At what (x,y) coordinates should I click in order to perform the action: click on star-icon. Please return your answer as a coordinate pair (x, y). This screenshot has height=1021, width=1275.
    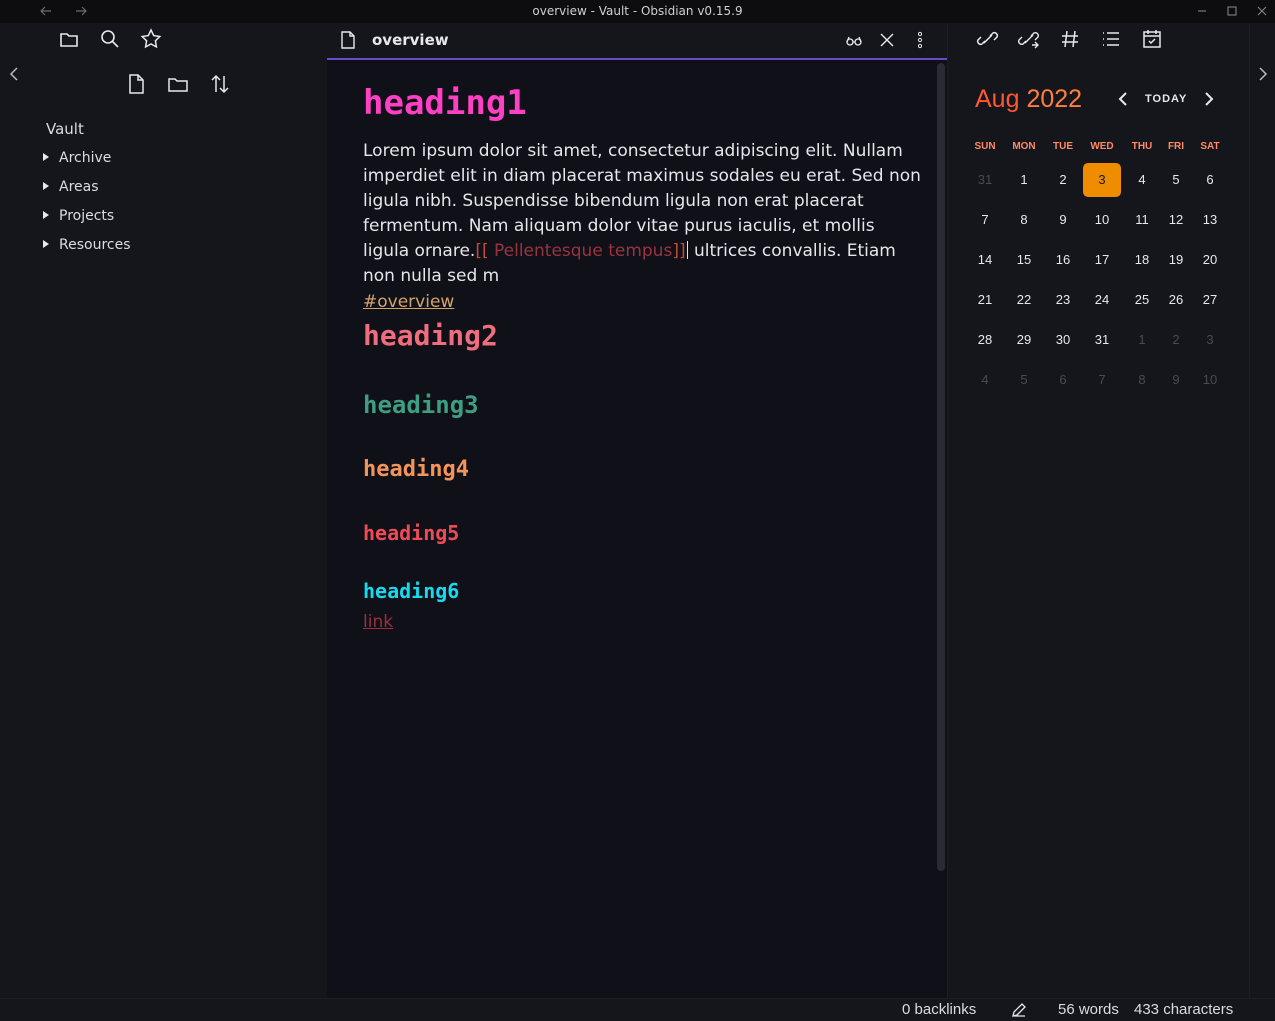
    Looking at the image, I should click on (151, 39).